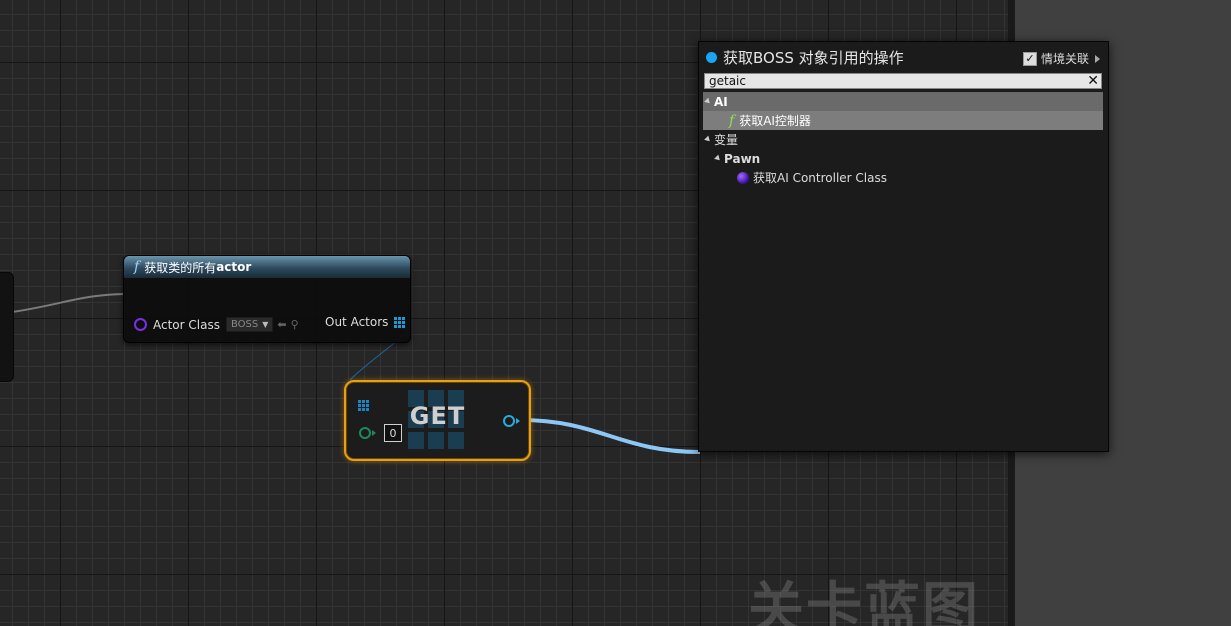 This screenshot has height=626, width=1231. Describe the element at coordinates (265, 324) in the screenshot. I see `dropdown-arrow-icon: ▼` at that location.